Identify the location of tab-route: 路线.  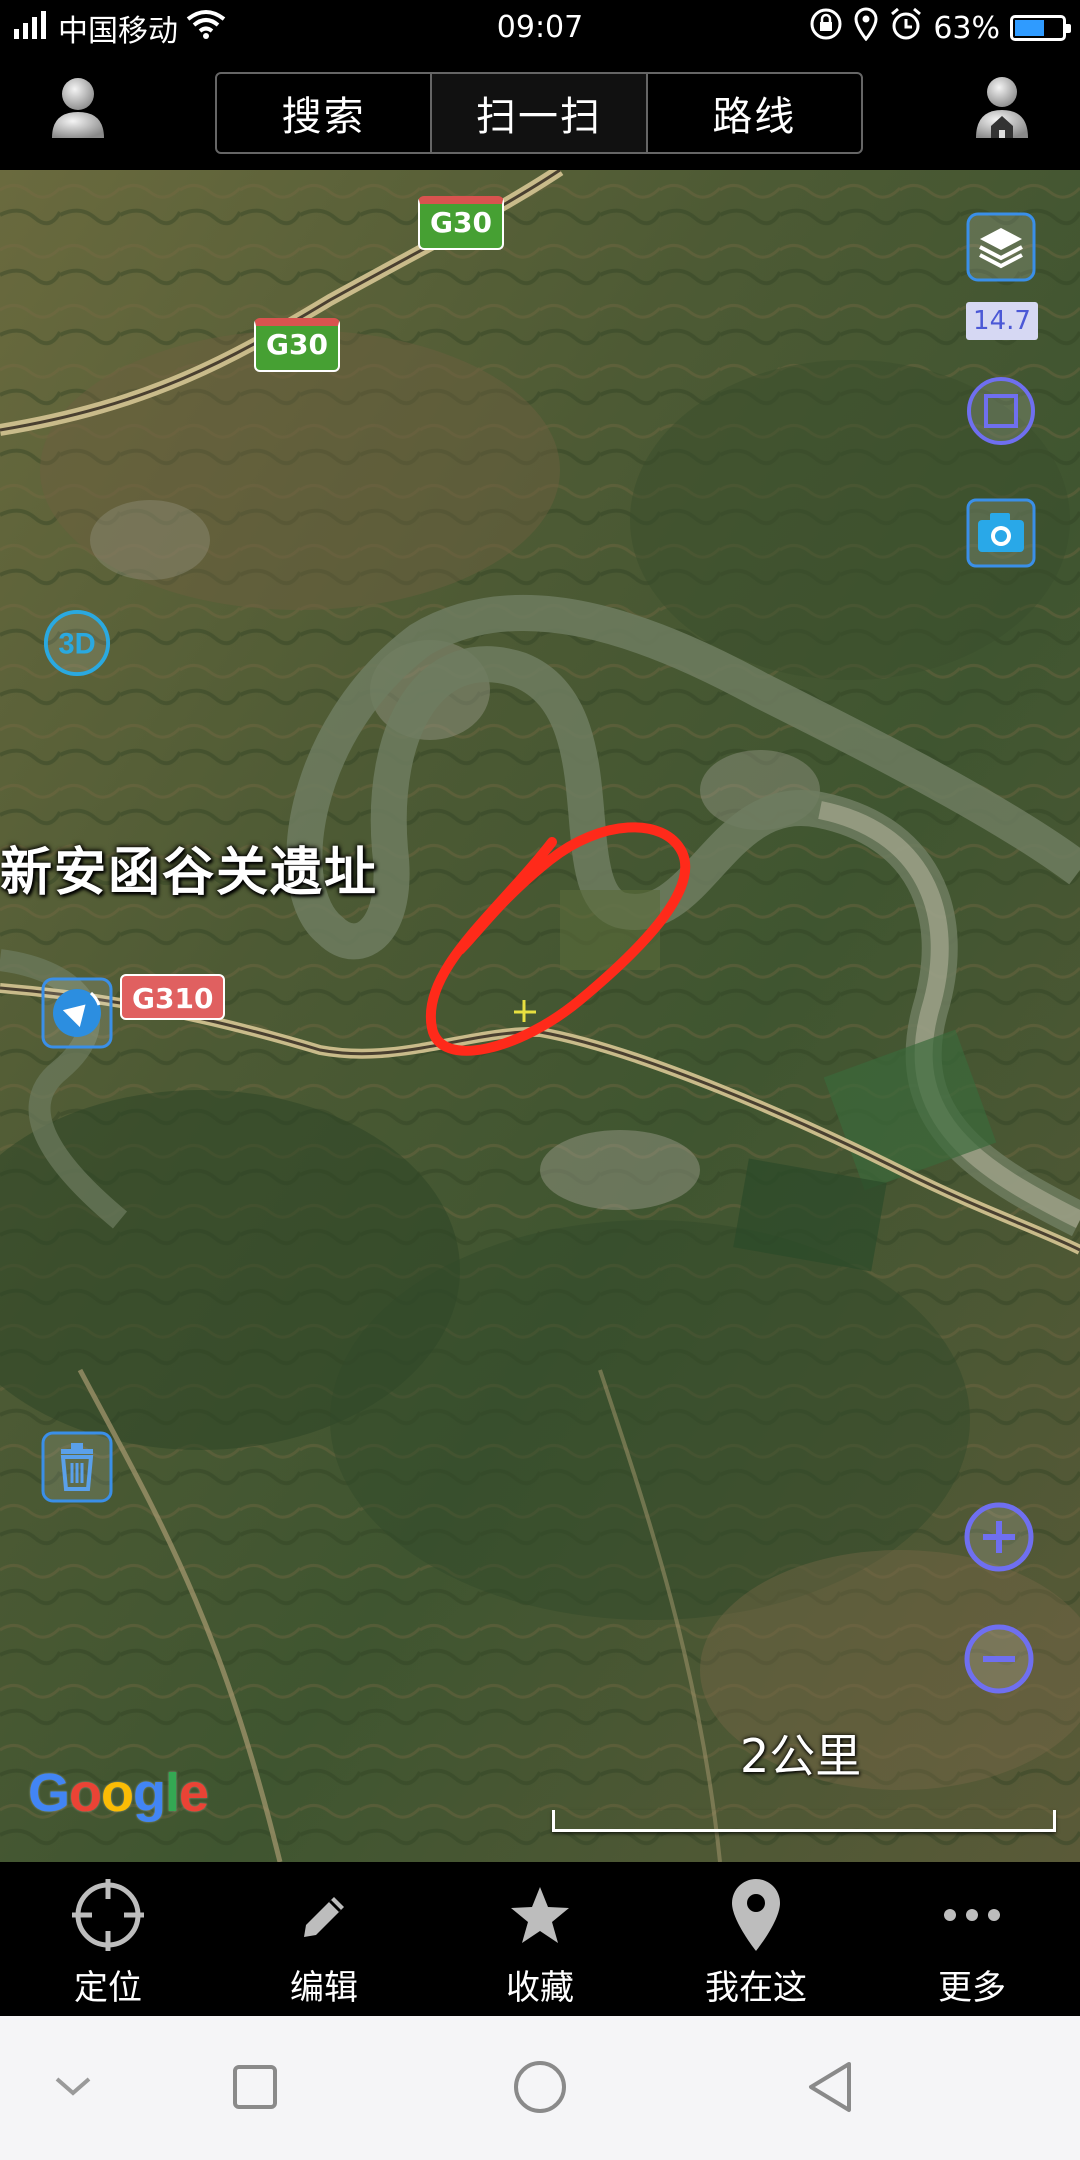
(754, 113).